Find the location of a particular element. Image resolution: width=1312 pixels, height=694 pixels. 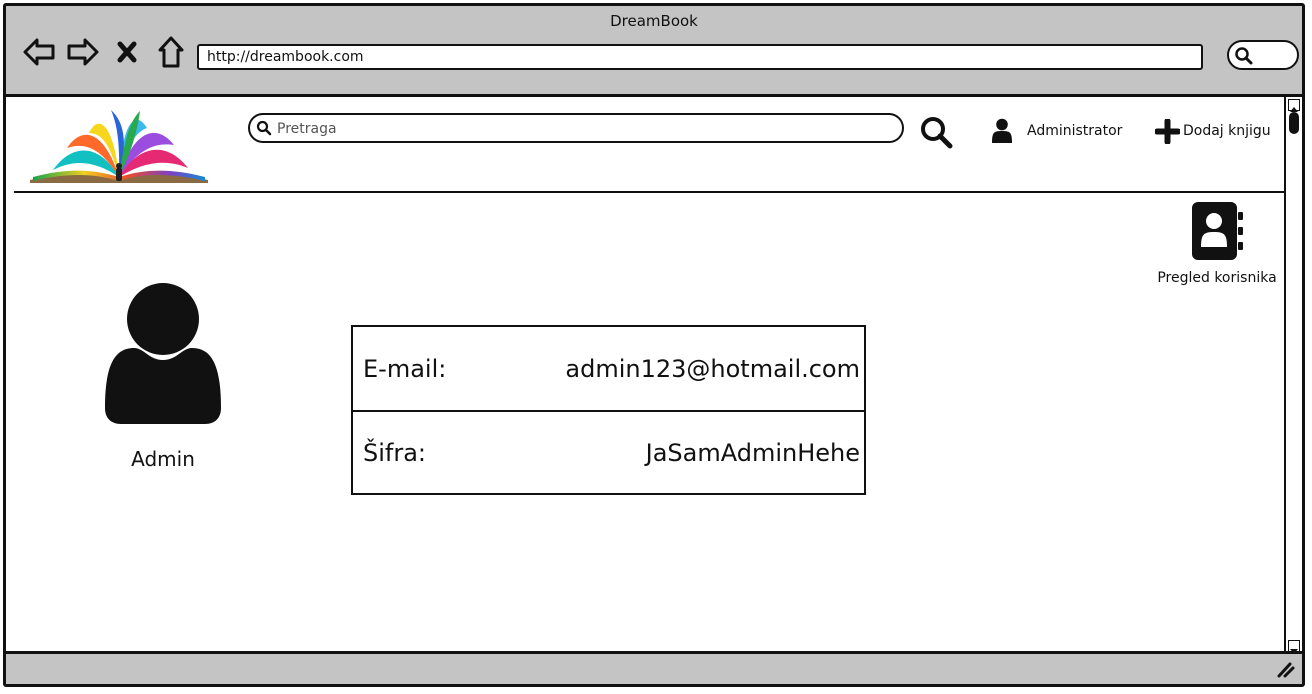

dreambook-logo is located at coordinates (119, 146).